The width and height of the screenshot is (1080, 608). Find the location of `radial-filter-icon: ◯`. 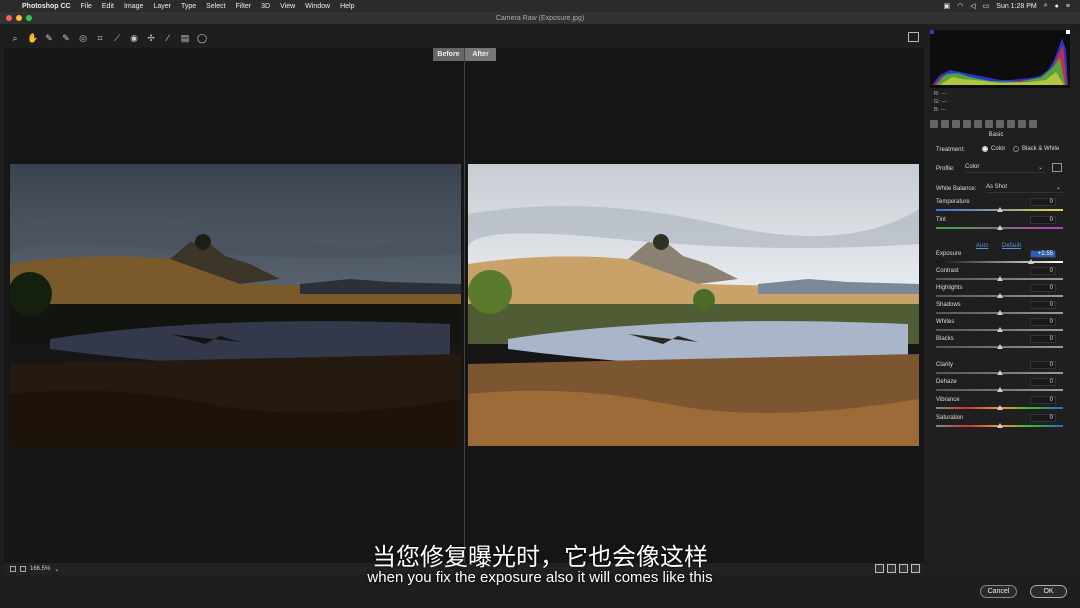

radial-filter-icon: ◯ is located at coordinates (202, 38).